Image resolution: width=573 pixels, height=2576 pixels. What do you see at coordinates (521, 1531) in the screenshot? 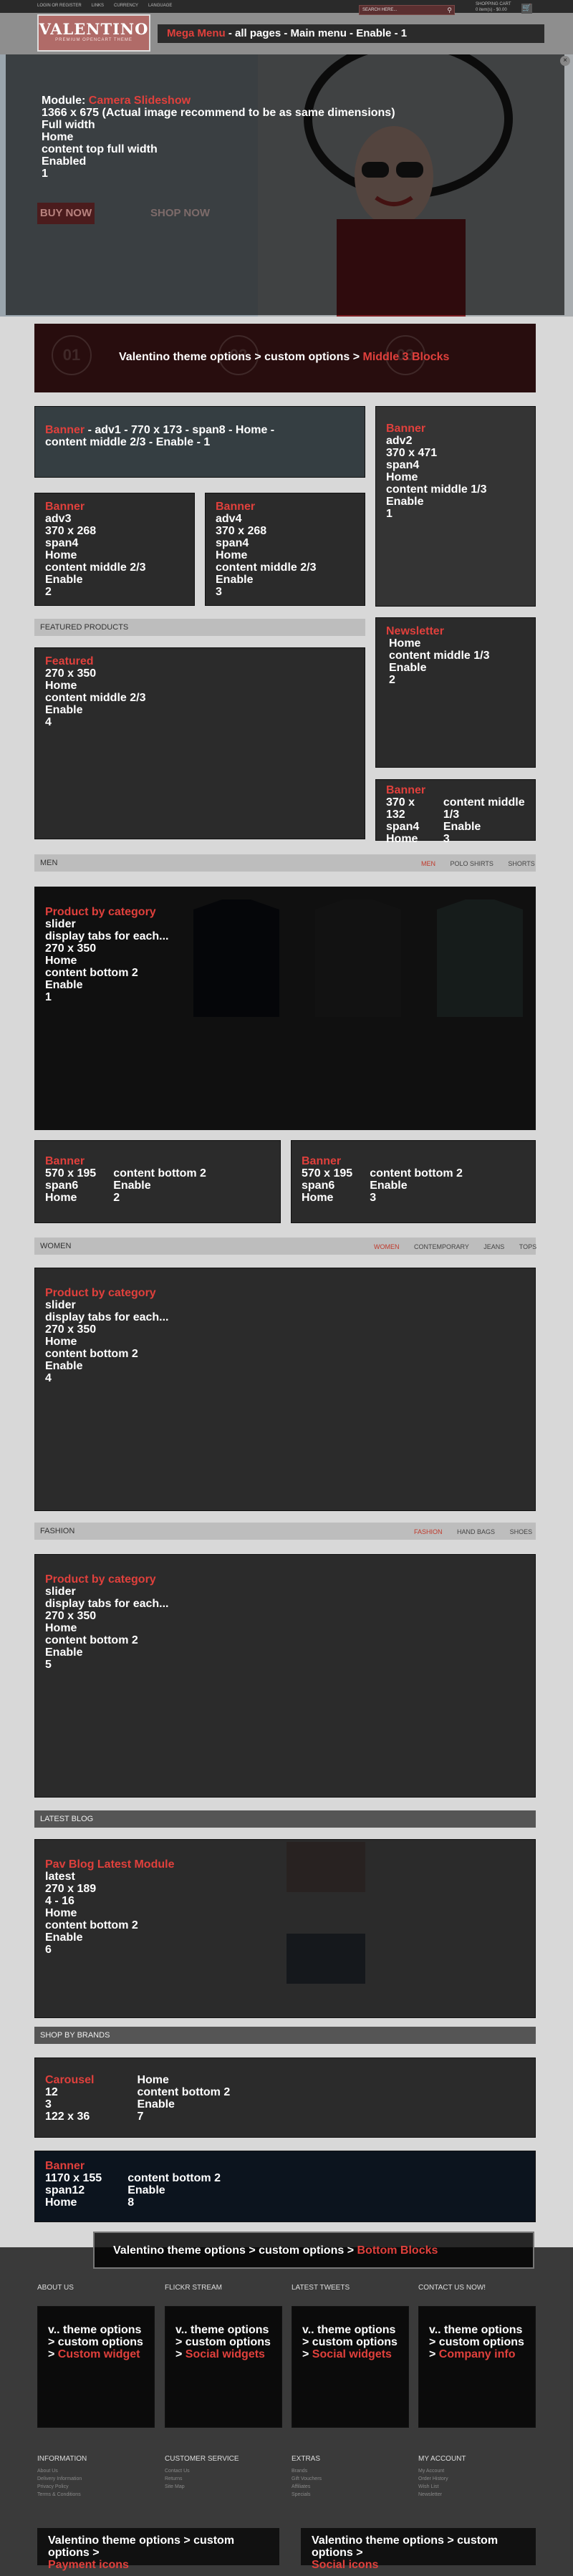
I see `tab-shoes: SHOES` at bounding box center [521, 1531].